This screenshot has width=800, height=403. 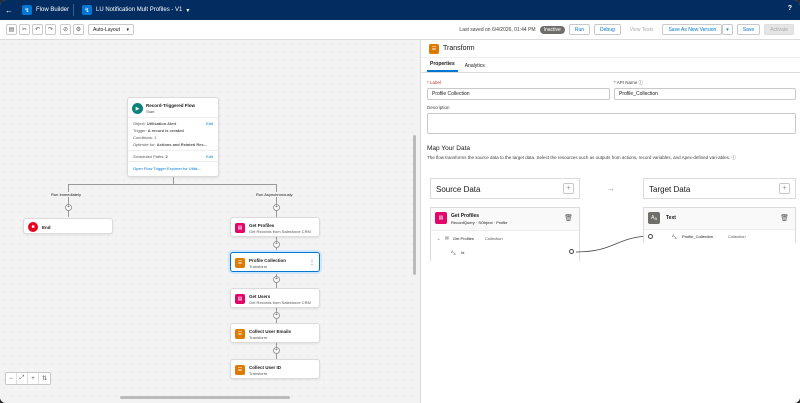 What do you see at coordinates (692, 29) in the screenshot?
I see `save-as-new-version-button: Save As New Version` at bounding box center [692, 29].